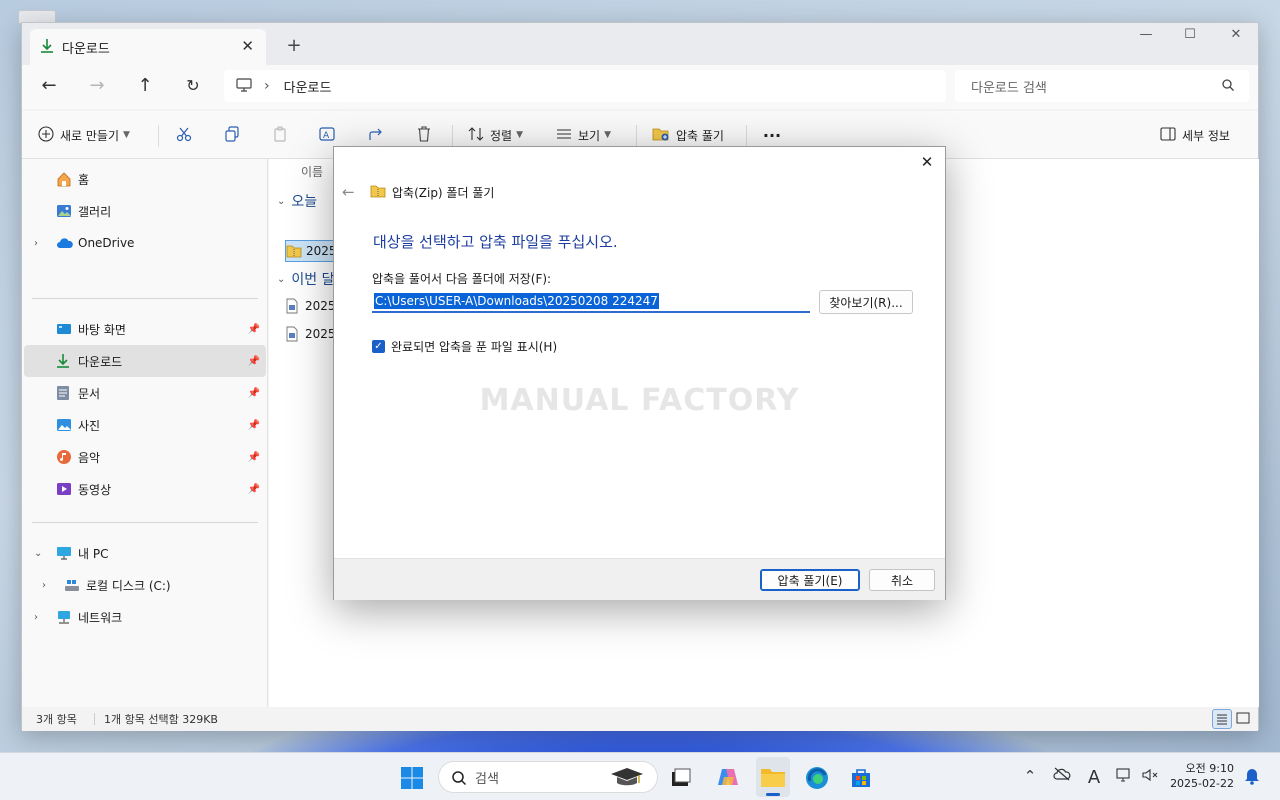 The image size is (1280, 800). I want to click on share-button, so click(376, 135).